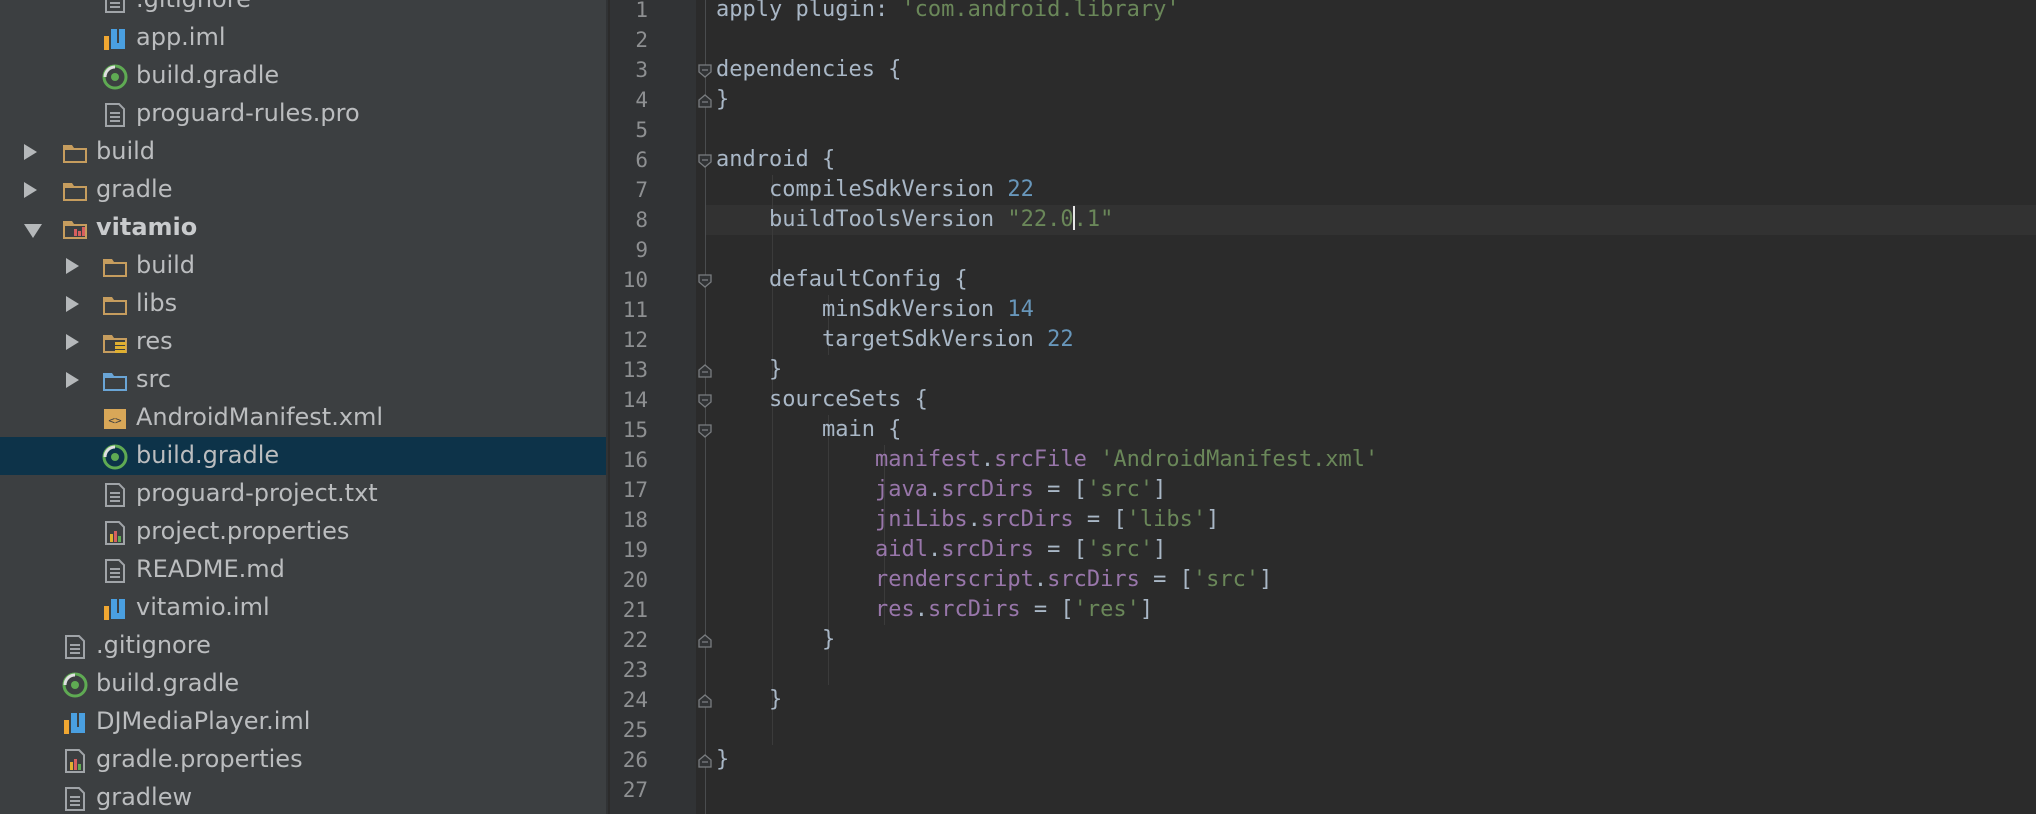  Describe the element at coordinates (304, 38) in the screenshot. I see `tree-item: app.iml` at that location.